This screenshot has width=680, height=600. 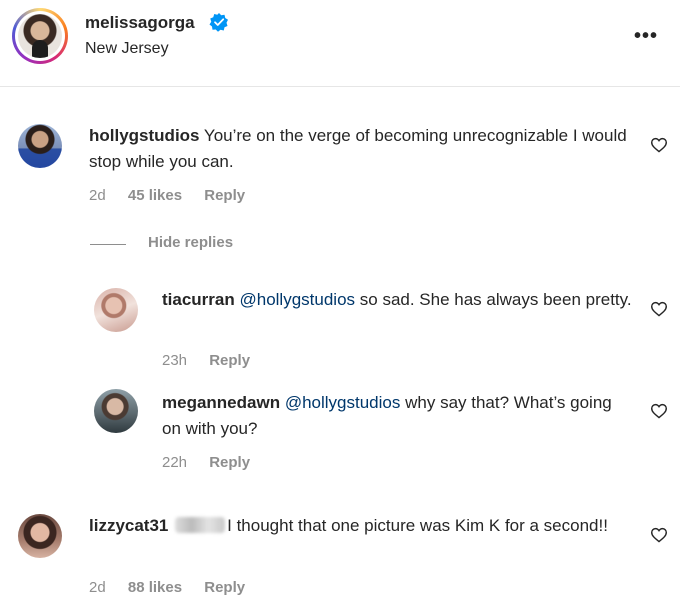 I want to click on reply-meta: 22h Reply, so click(x=215, y=462).